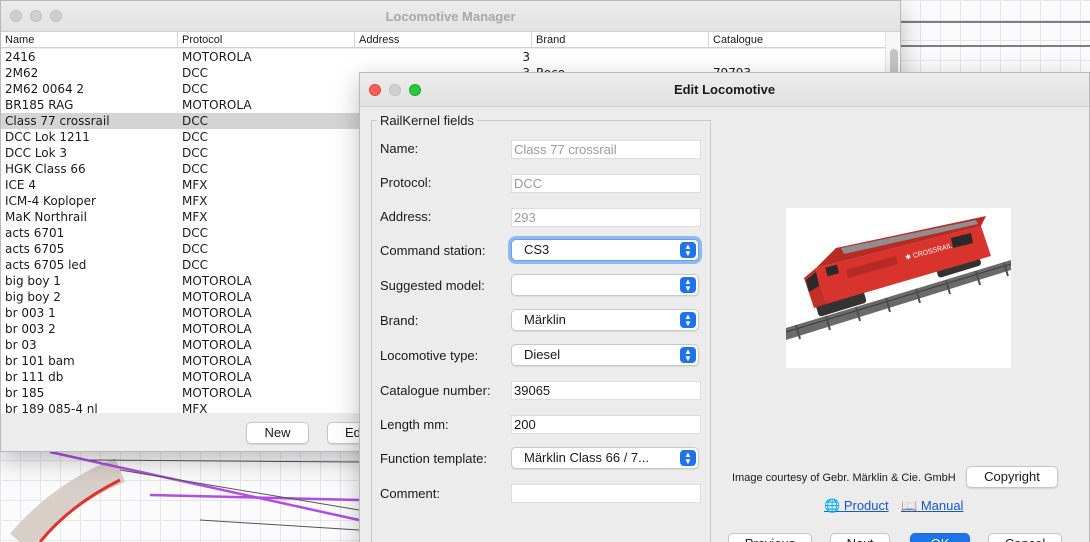  I want to click on length-field: 200, so click(606, 424).